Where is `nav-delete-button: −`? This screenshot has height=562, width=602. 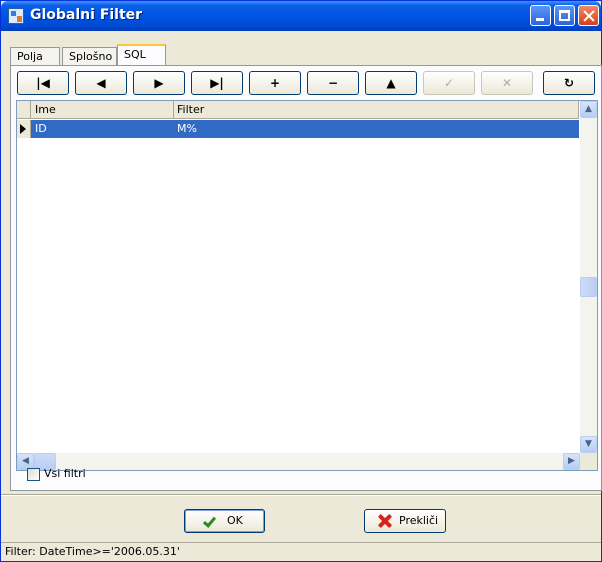 nav-delete-button: − is located at coordinates (333, 83).